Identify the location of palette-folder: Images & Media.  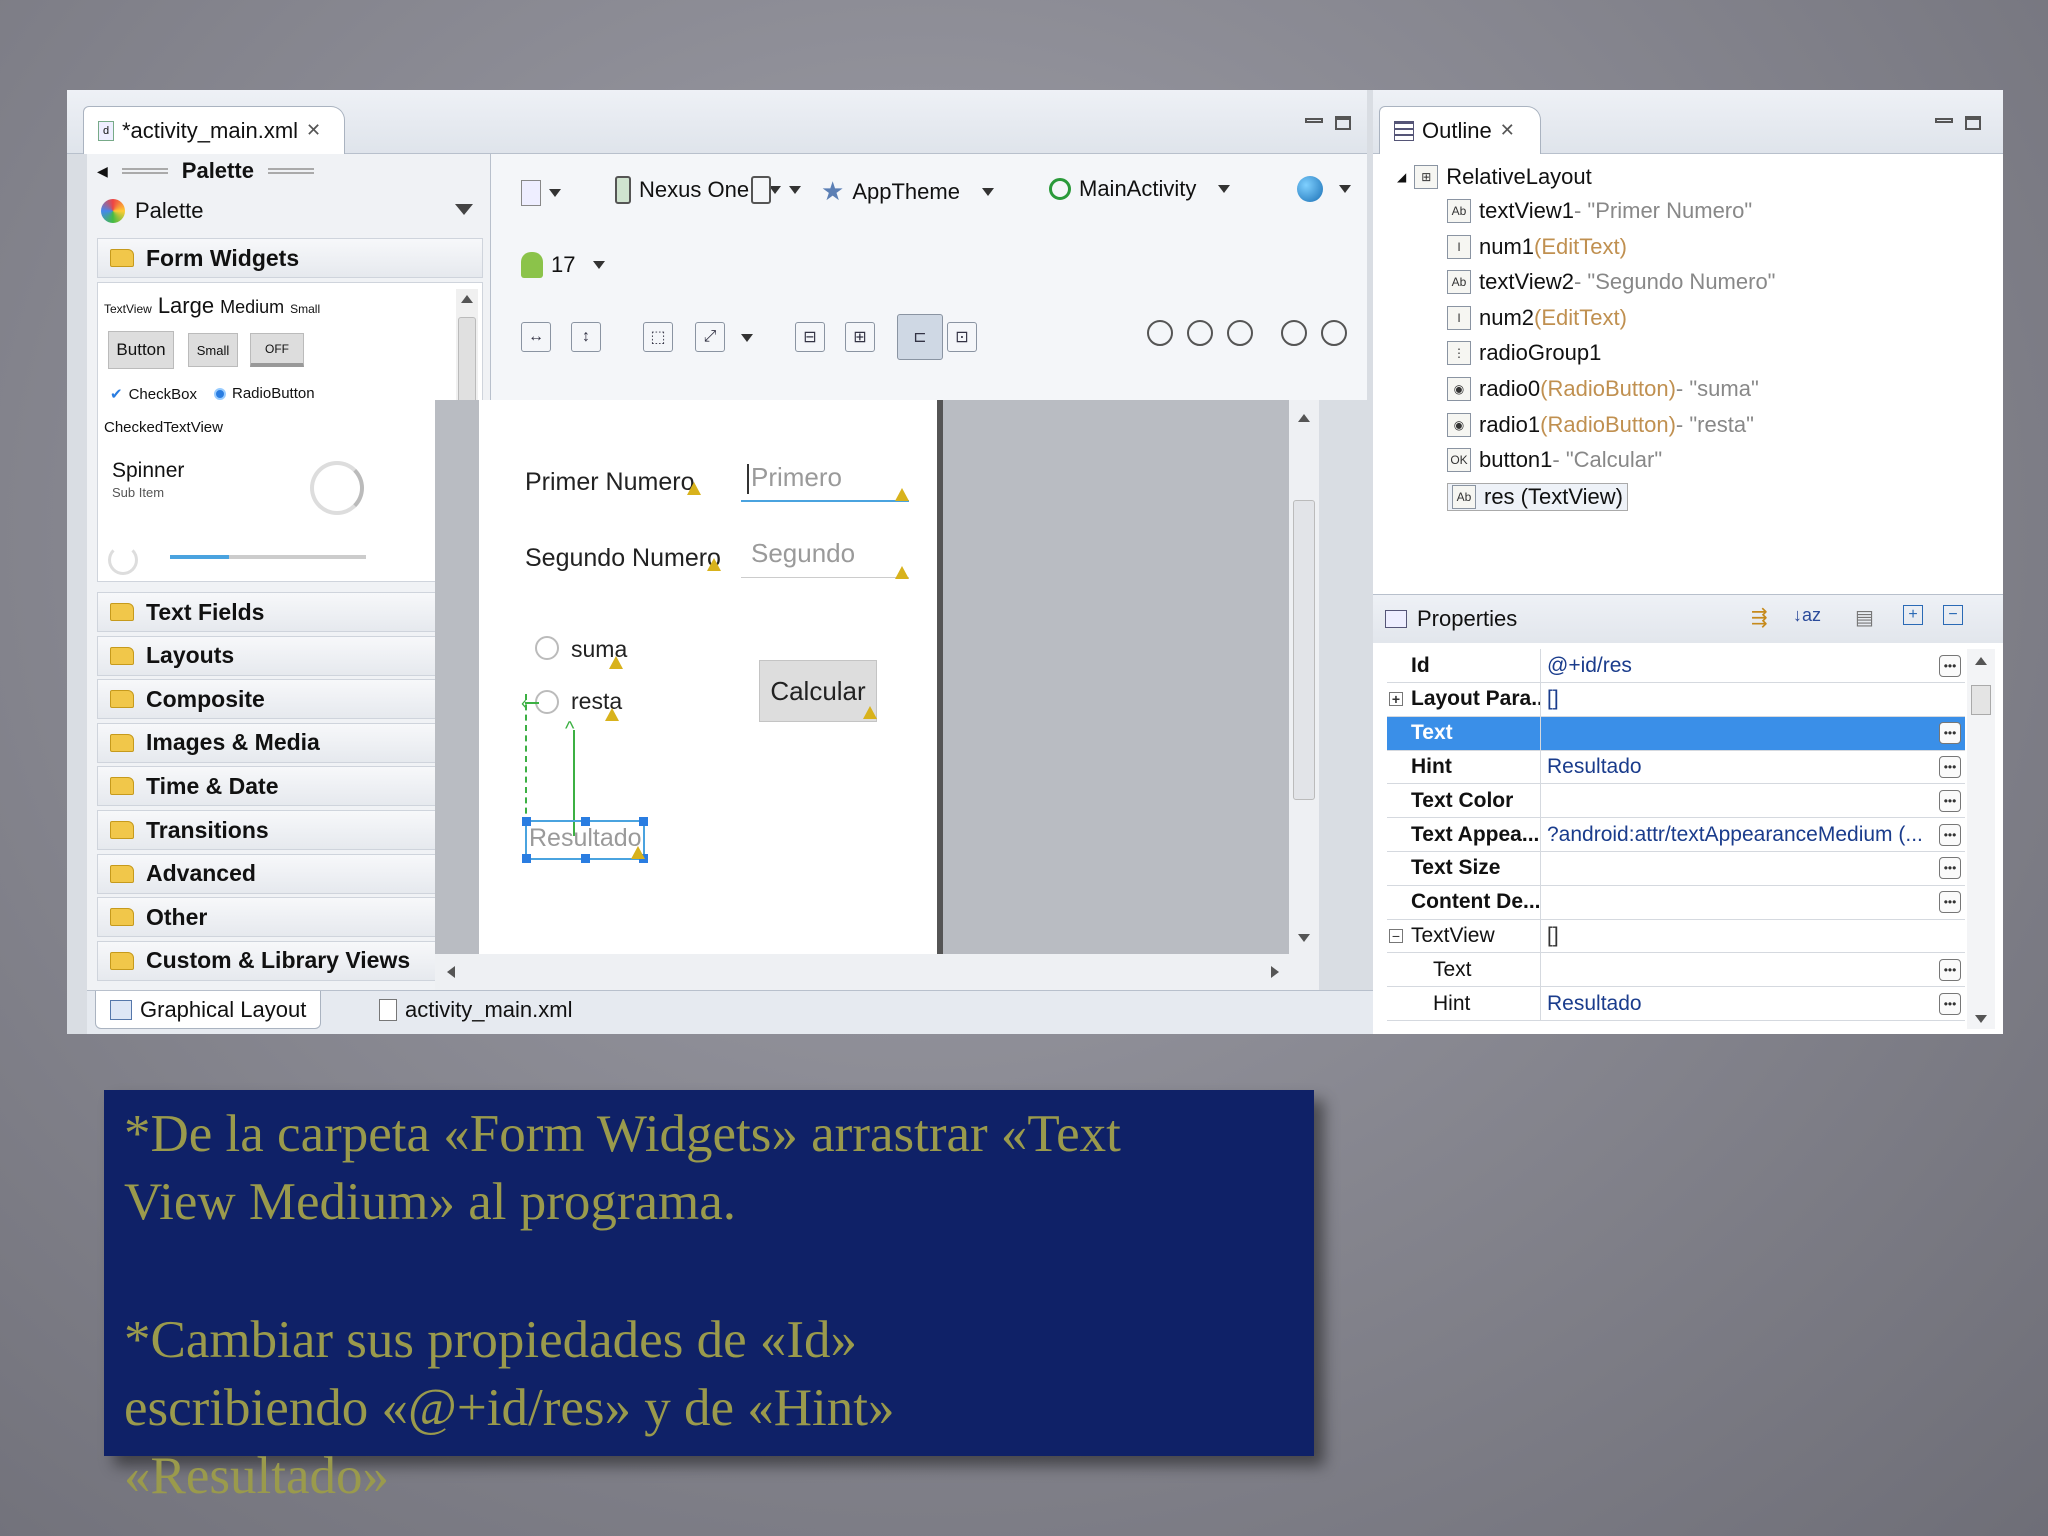
(290, 742).